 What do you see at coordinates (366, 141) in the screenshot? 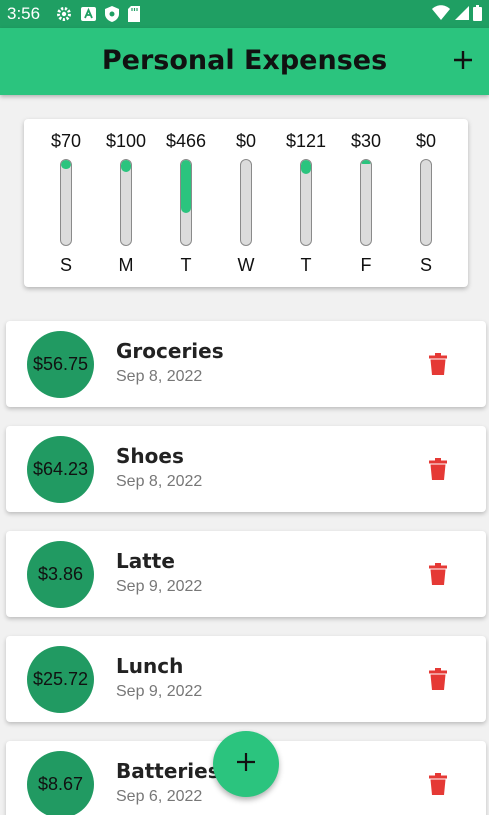
I see `chart-bar-amount: $30` at bounding box center [366, 141].